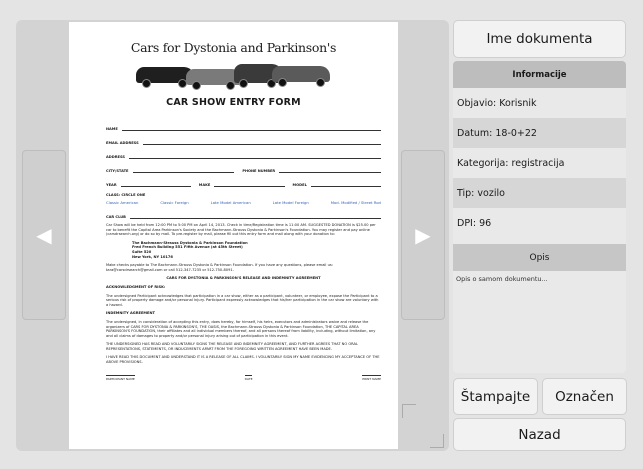  I want to click on description-header: Opis, so click(539, 257).